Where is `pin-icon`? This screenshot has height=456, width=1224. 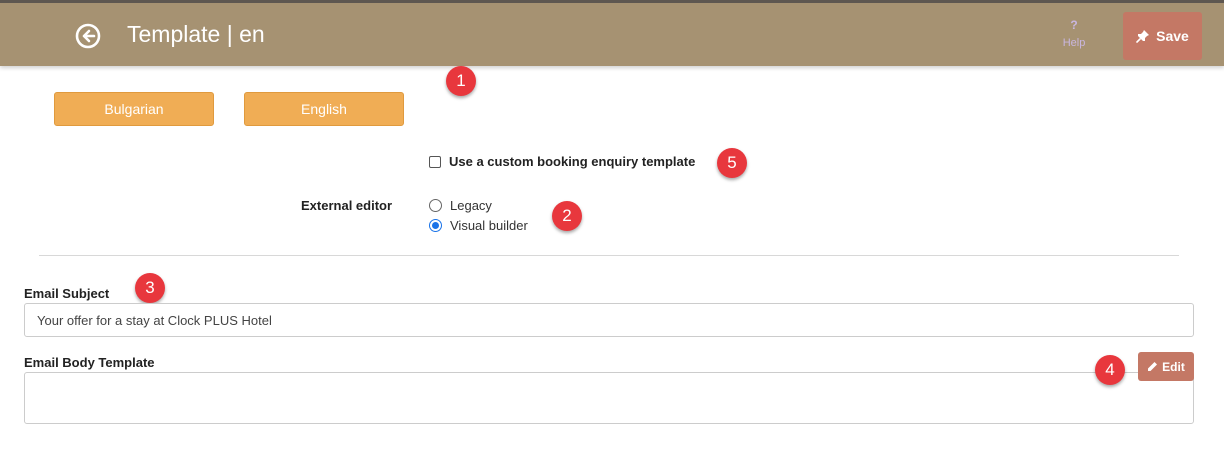
pin-icon is located at coordinates (1143, 36).